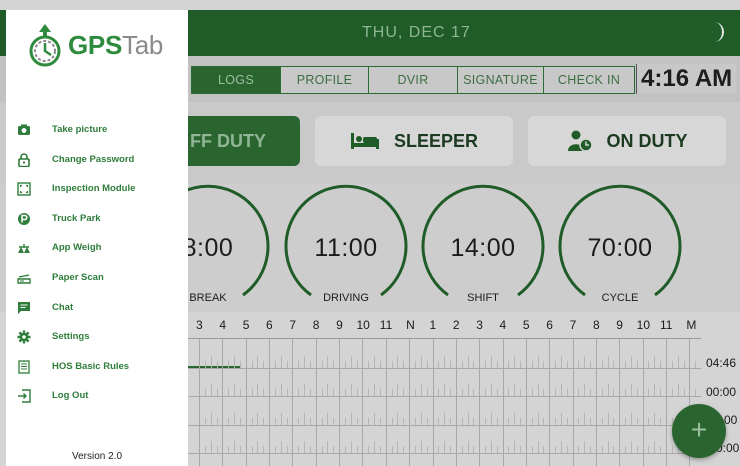 This screenshot has height=466, width=740. I want to click on hour-label: 3, so click(199, 325).